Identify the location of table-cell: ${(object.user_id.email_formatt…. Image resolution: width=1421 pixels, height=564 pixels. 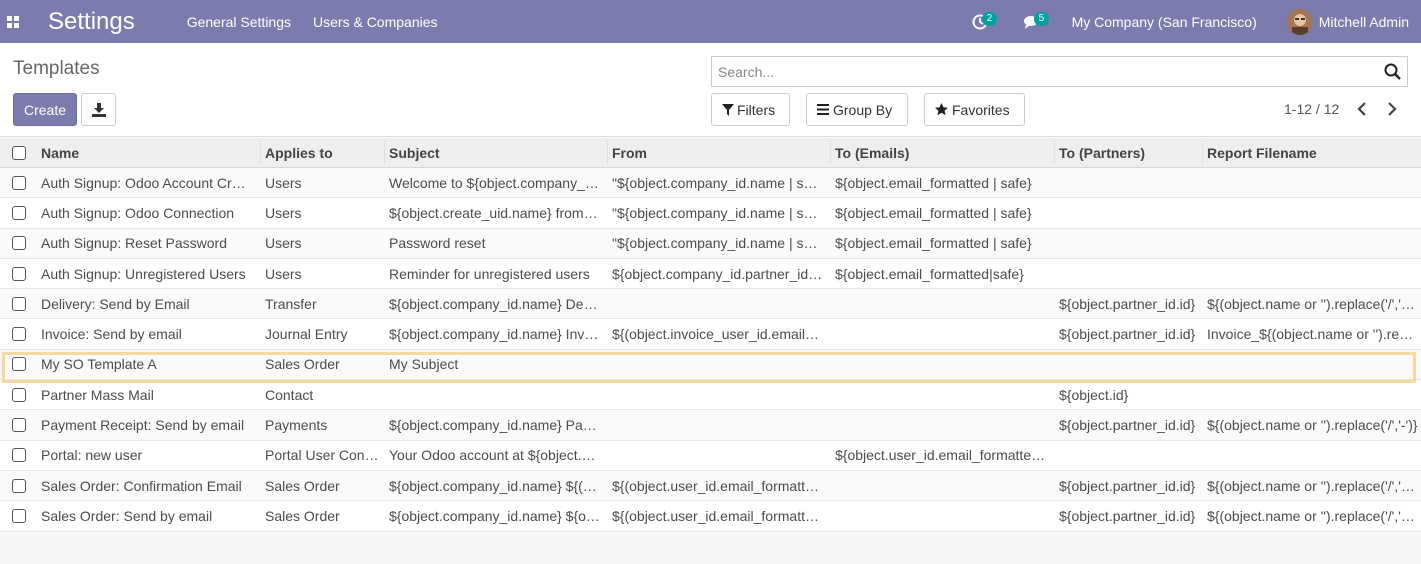
(719, 485).